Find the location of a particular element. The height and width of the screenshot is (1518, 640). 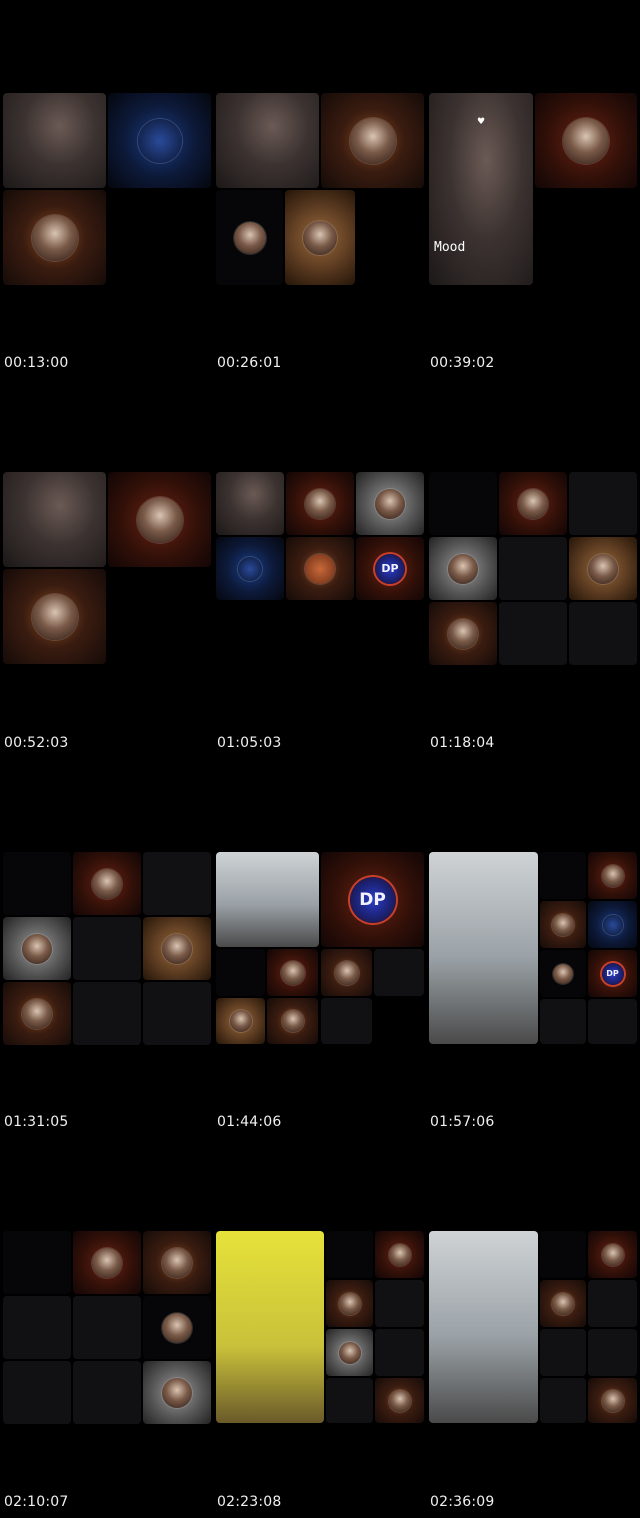

timestamp: 00:13:00 is located at coordinates (36, 363).